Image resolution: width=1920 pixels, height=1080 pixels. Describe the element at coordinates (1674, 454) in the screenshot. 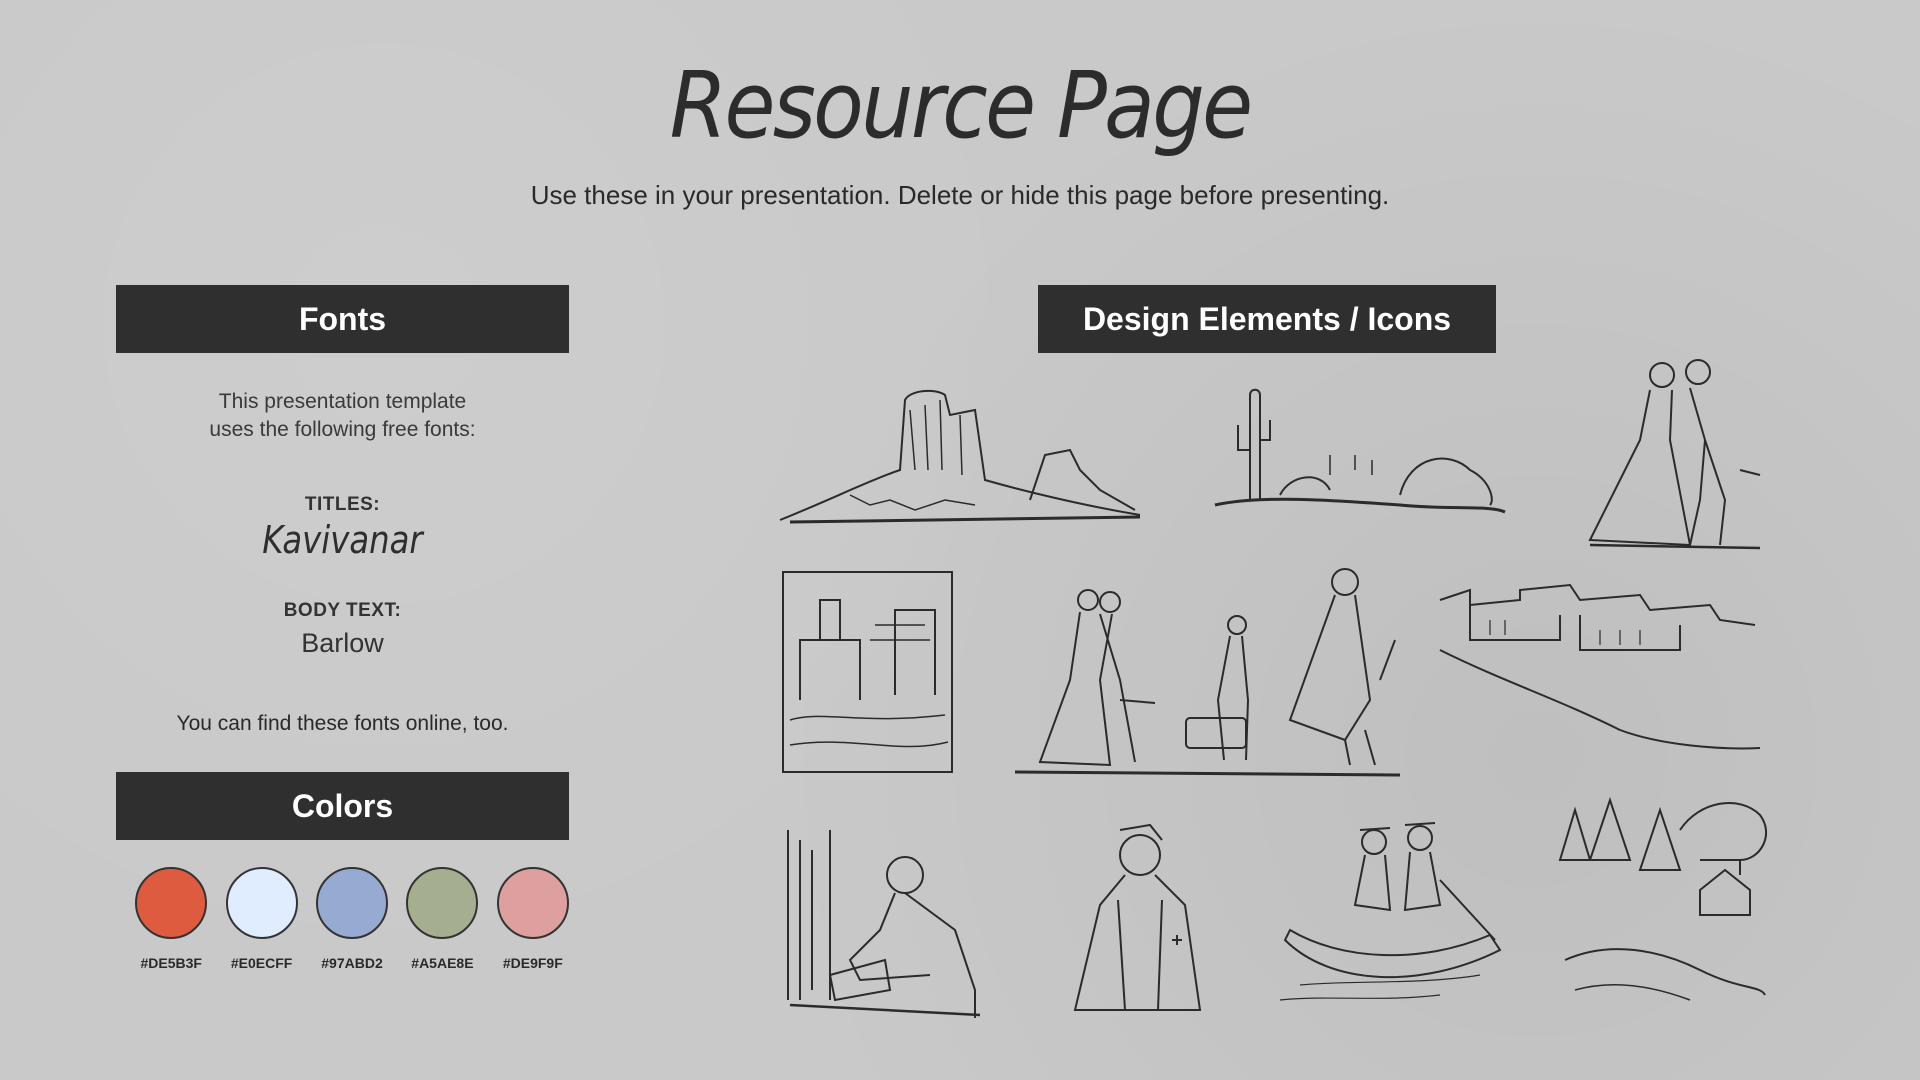

I see `victorian-couple-illustration` at that location.